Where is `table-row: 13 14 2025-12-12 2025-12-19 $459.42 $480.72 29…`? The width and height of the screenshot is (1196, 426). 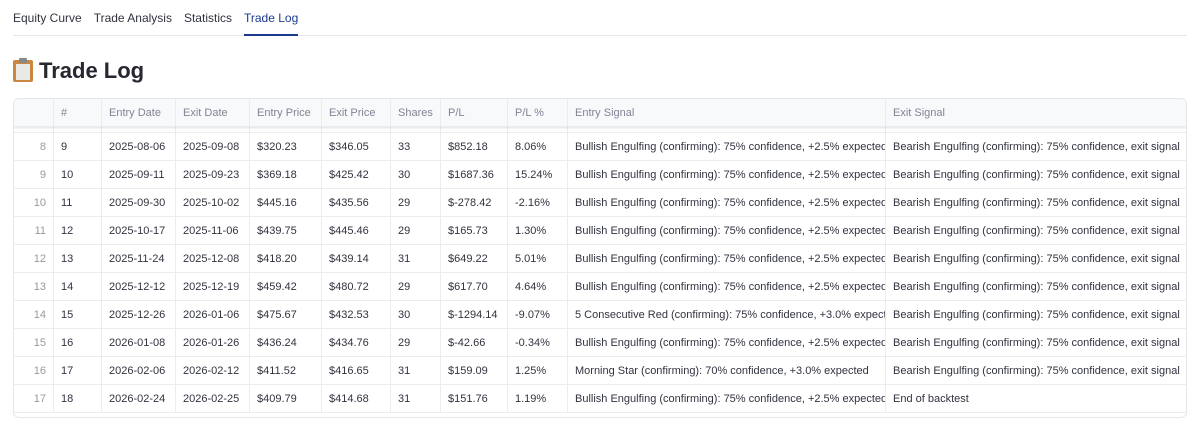
table-row: 13 14 2025-12-12 2025-12-19 $459.42 $480.72 29… is located at coordinates (600, 287).